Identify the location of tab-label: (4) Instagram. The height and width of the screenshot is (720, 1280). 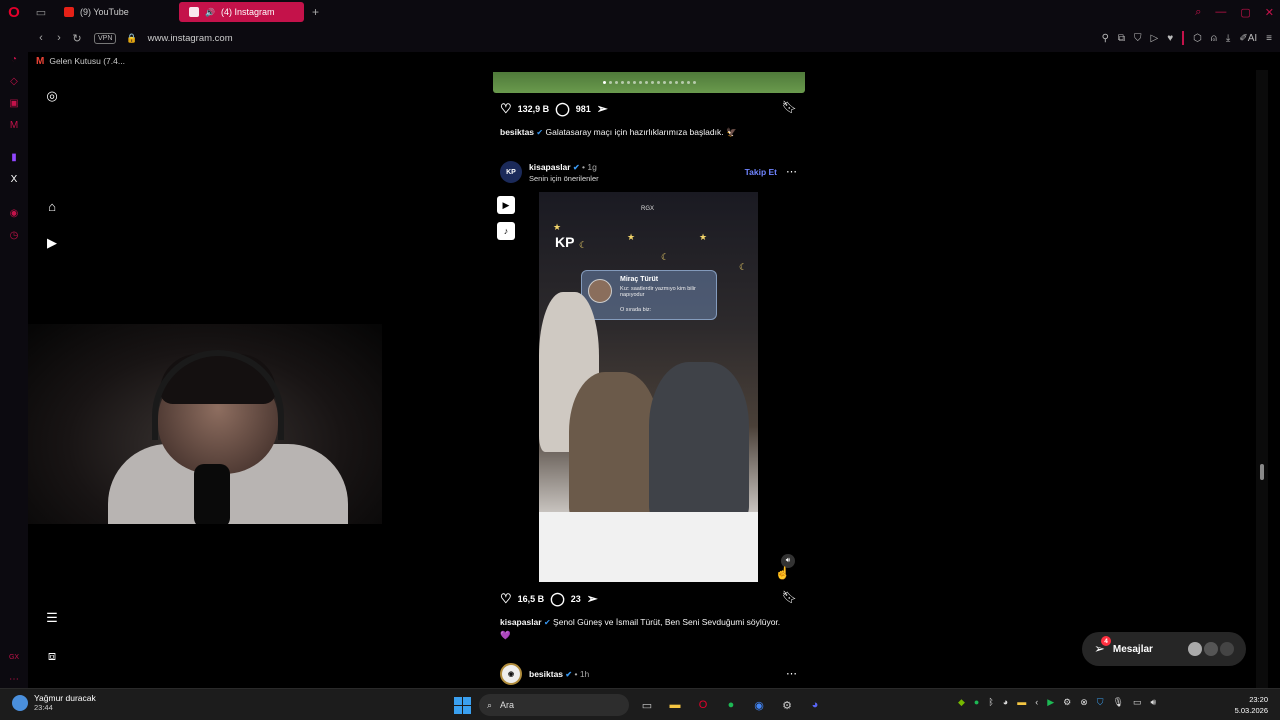
(247, 12).